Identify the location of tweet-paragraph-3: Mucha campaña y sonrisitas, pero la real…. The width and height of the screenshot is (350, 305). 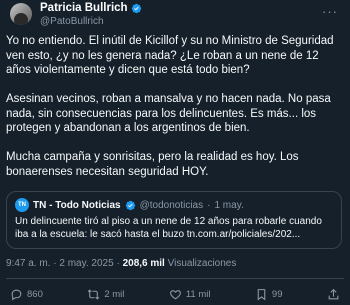
(152, 164).